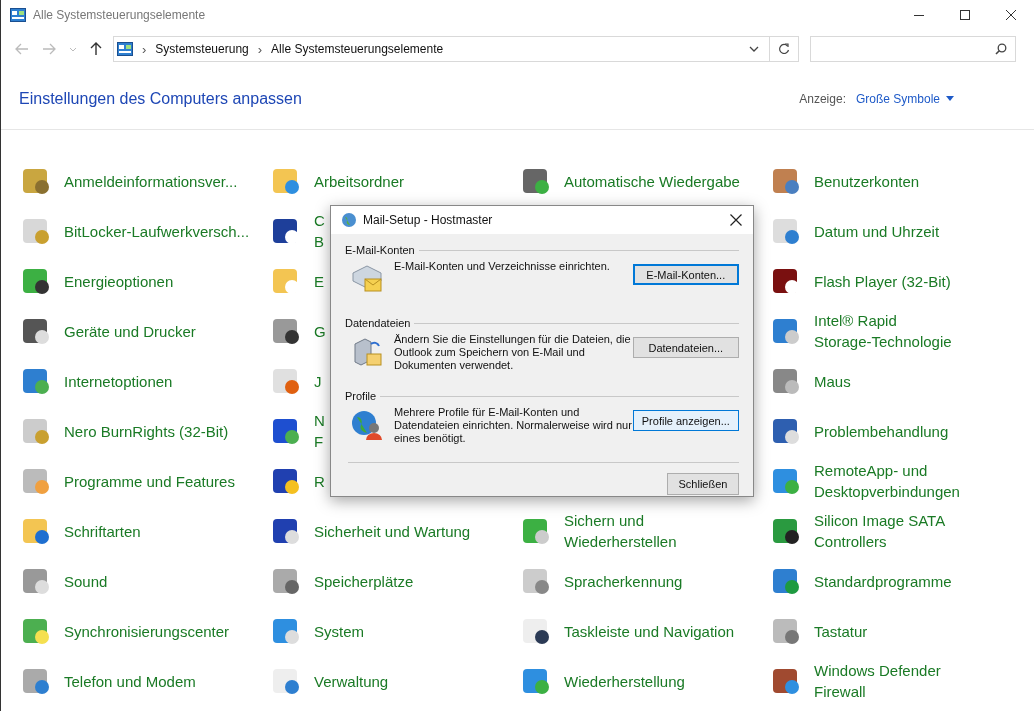  I want to click on section-heading: E-Mail-Konten, so click(380, 250).